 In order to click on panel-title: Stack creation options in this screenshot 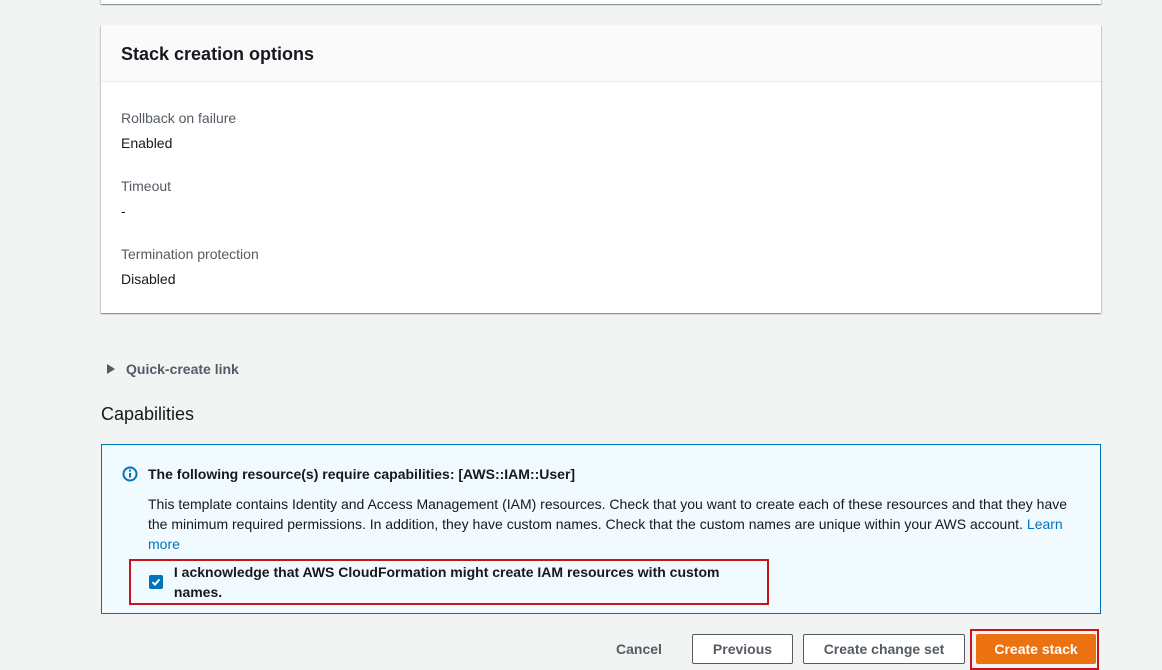, I will do `click(218, 54)`.